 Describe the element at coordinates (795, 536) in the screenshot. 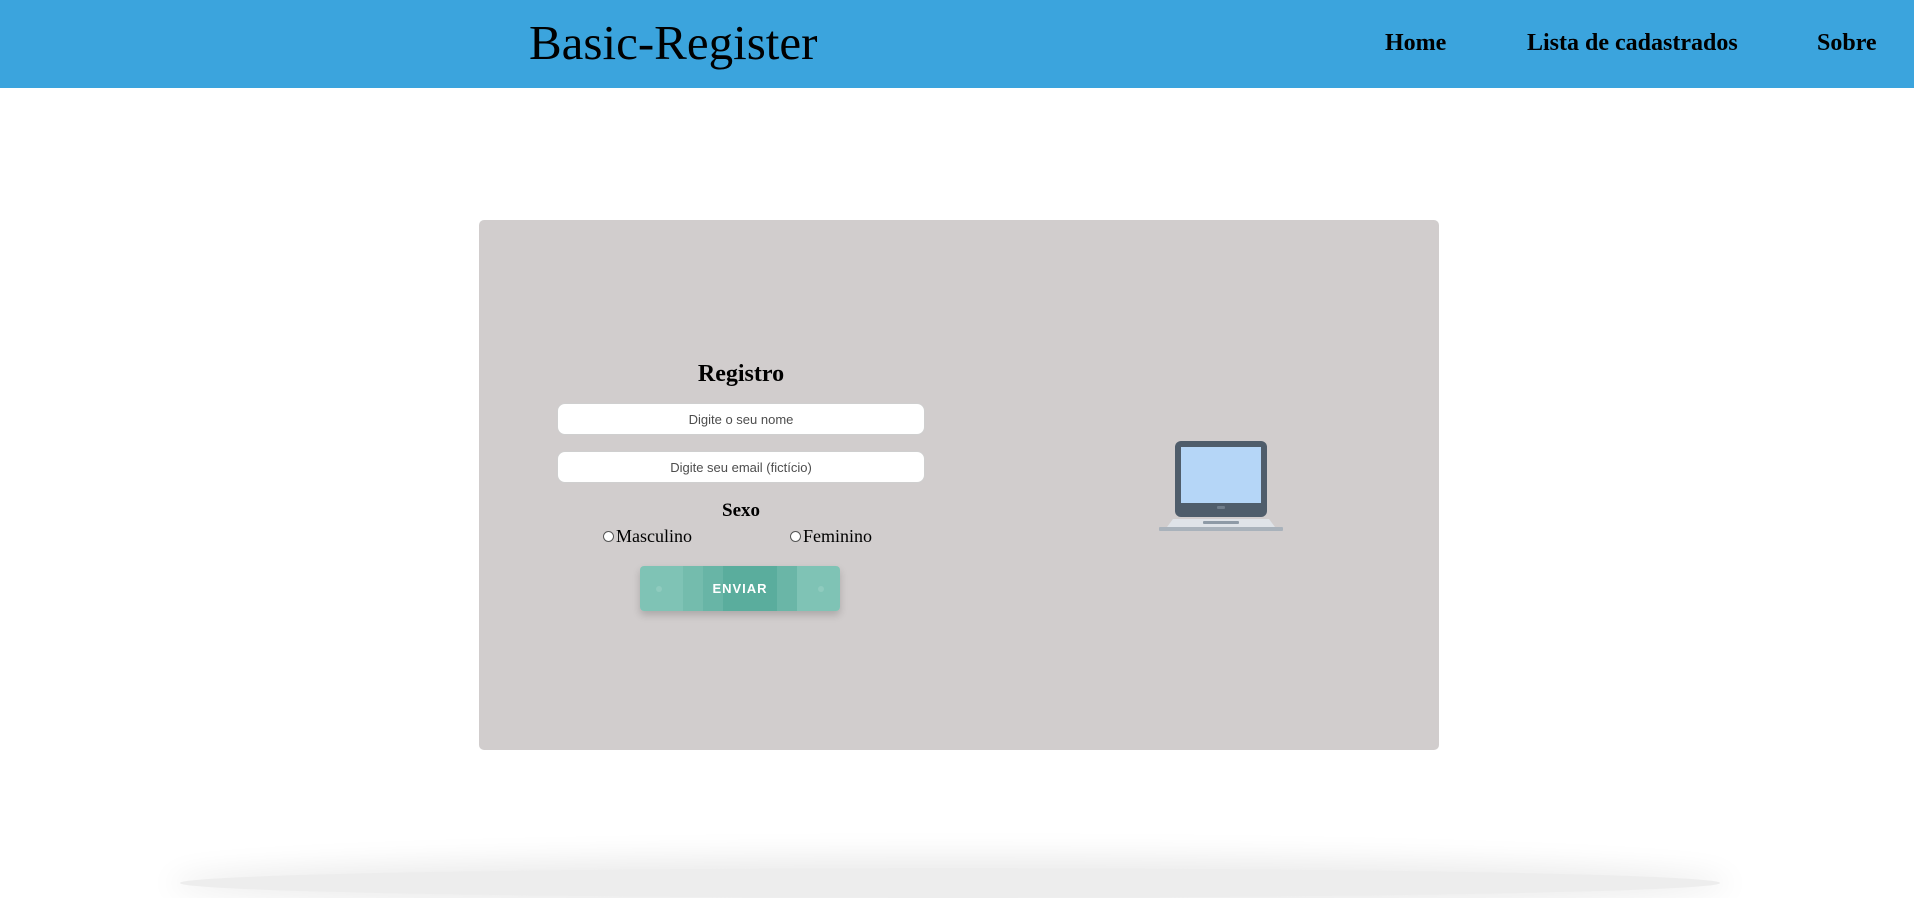

I see `radio-female` at that location.